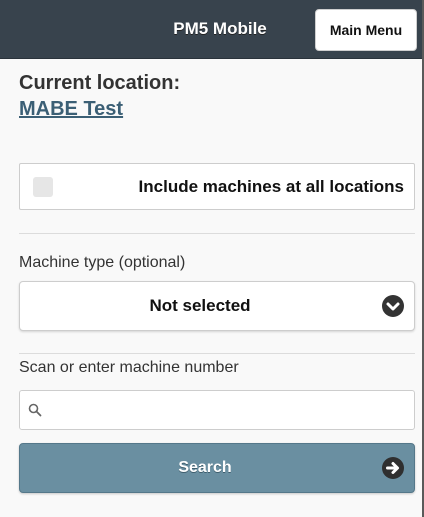  I want to click on machine-type-label: Machine type (optional), so click(102, 262).